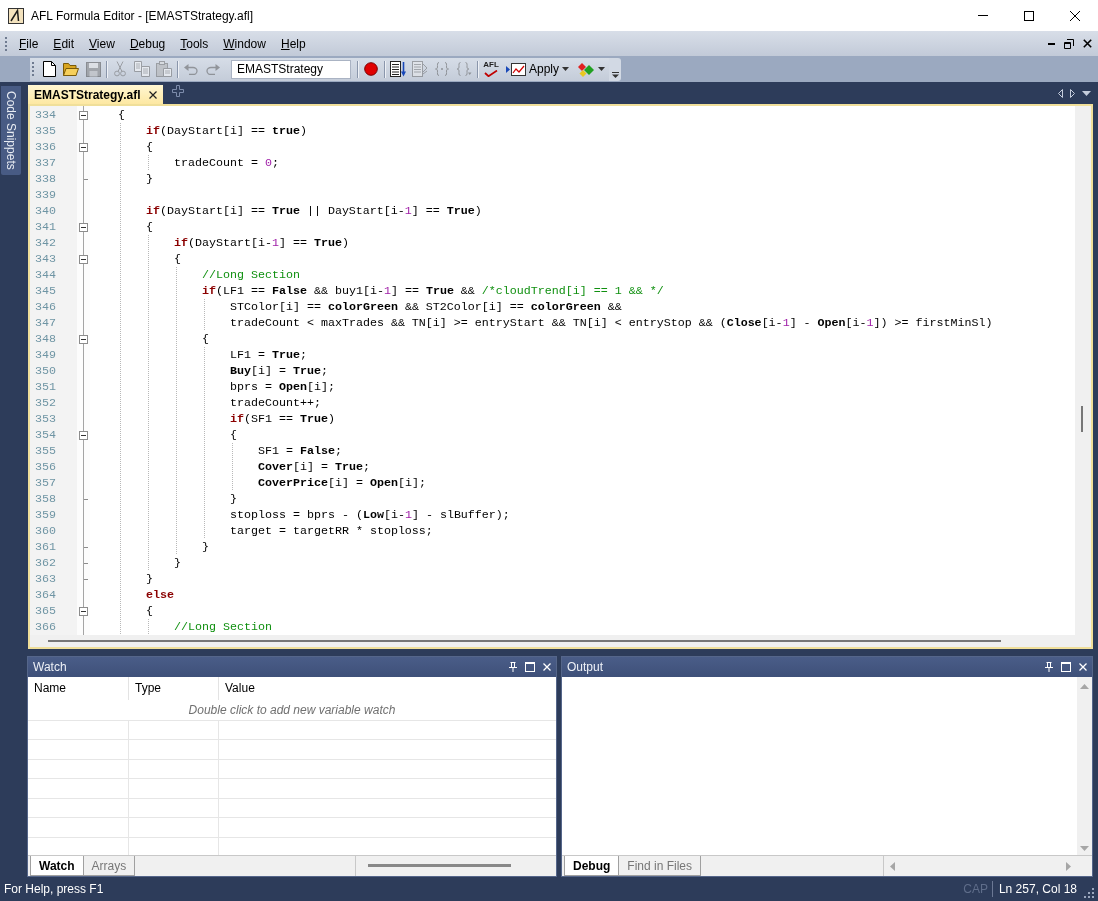 This screenshot has height=901, width=1098. What do you see at coordinates (45, 163) in the screenshot?
I see `line-number: 337` at bounding box center [45, 163].